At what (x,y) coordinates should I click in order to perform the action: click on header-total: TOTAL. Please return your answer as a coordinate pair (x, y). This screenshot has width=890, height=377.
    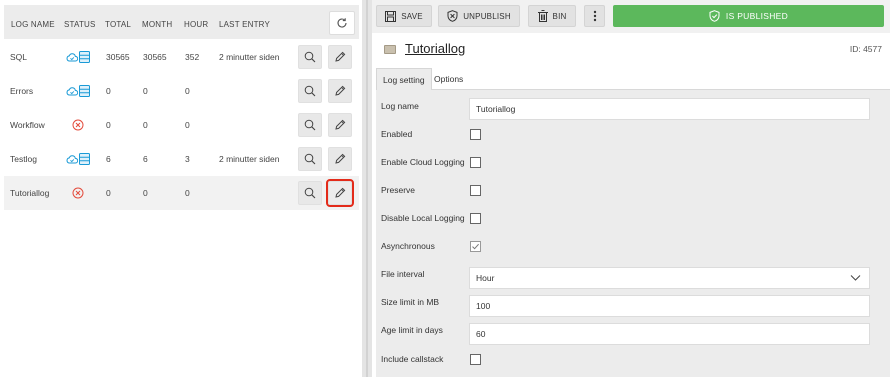
    Looking at the image, I should click on (118, 24).